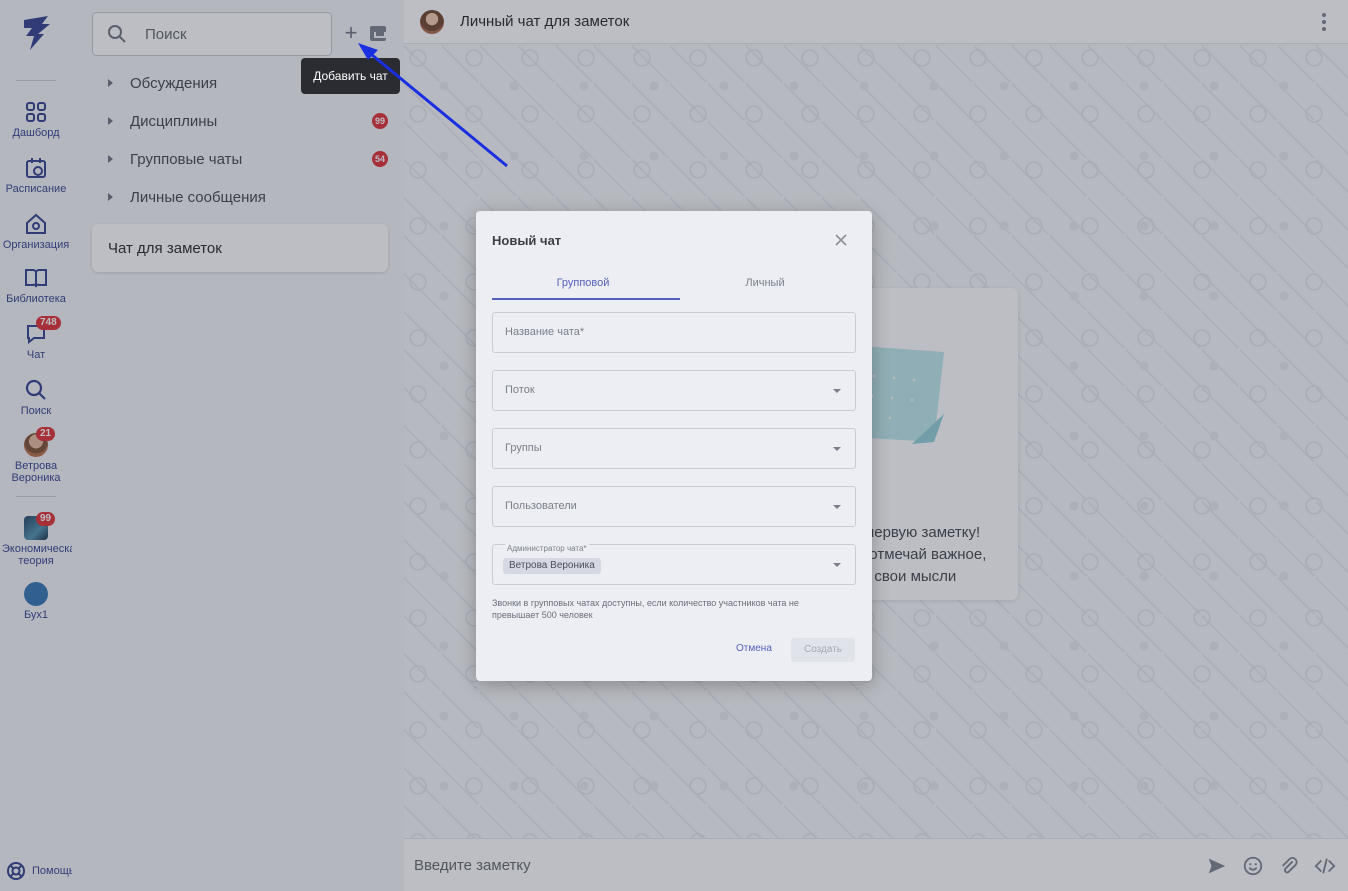  Describe the element at coordinates (586, 299) in the screenshot. I see `active-tab-indicator` at that location.